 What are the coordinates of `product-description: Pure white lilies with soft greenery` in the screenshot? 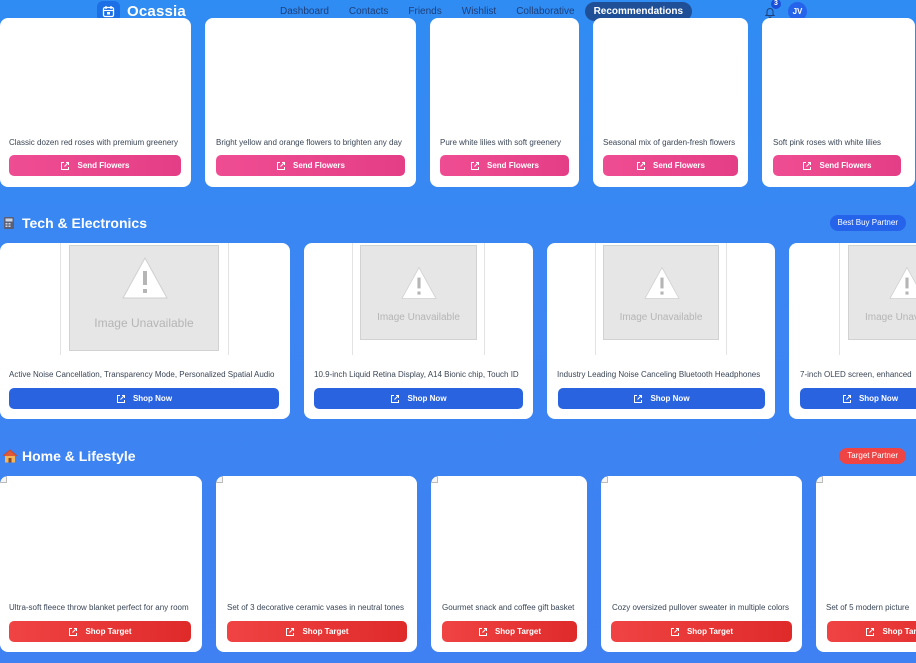 It's located at (500, 142).